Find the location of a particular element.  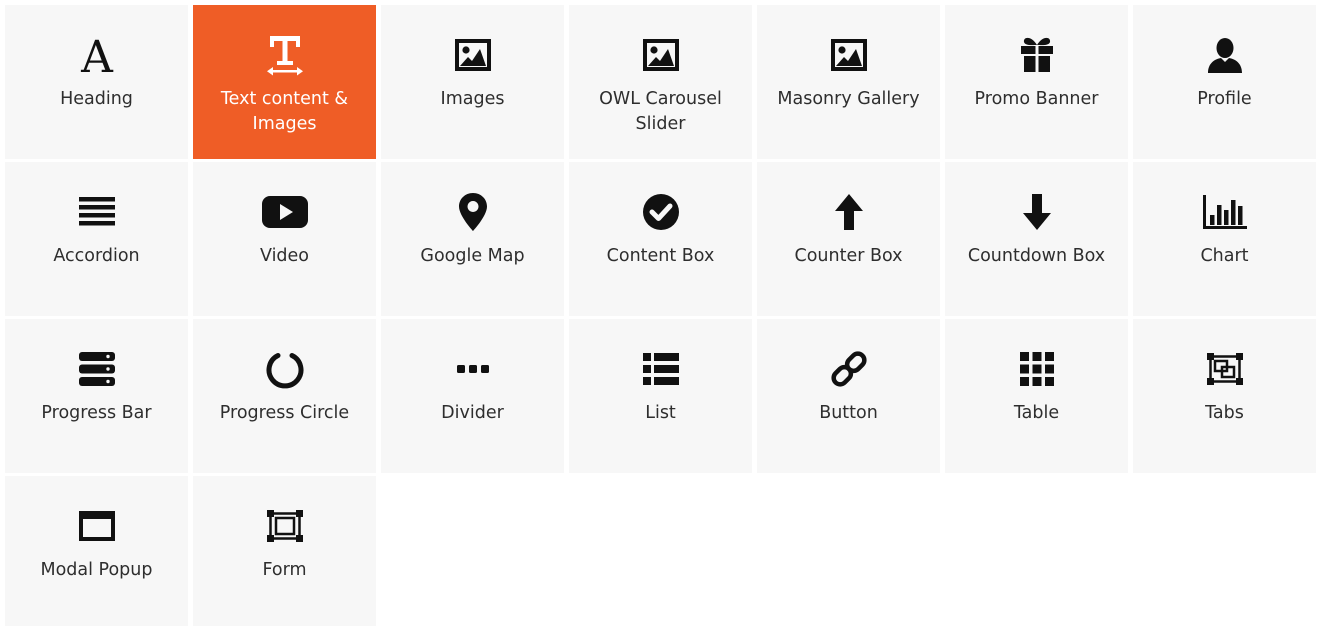

widget-tile-tabs: Tabs is located at coordinates (1224, 396).